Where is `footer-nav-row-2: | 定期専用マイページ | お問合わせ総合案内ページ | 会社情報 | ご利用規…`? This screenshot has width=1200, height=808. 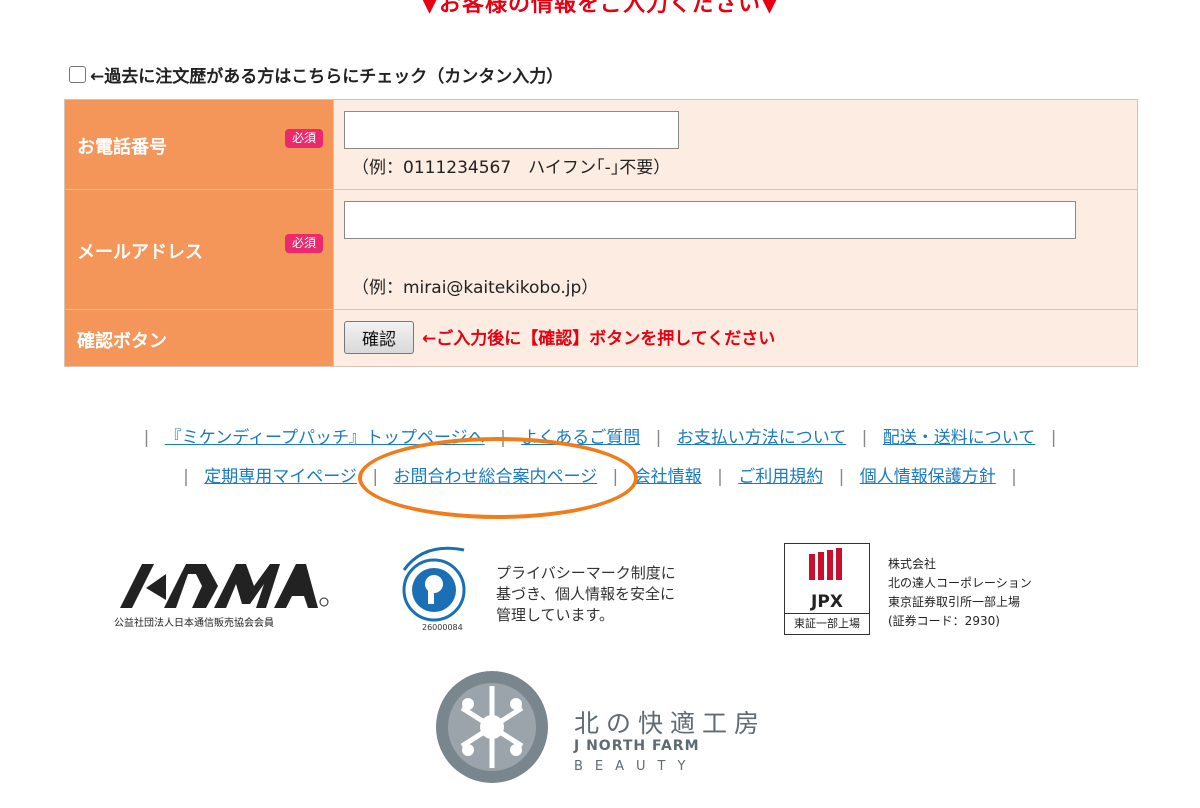
footer-nav-row-2: | 定期専用マイページ | お問合わせ総合案内ページ | 会社情報 | ご利用規… is located at coordinates (600, 474).